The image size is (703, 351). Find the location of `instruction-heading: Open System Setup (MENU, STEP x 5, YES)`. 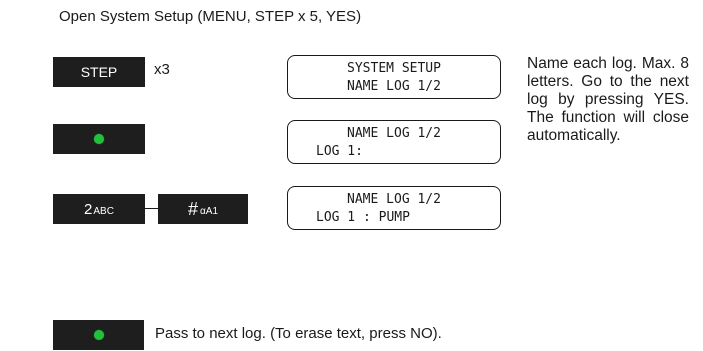

instruction-heading: Open System Setup (MENU, STEP x 5, YES) is located at coordinates (210, 16).